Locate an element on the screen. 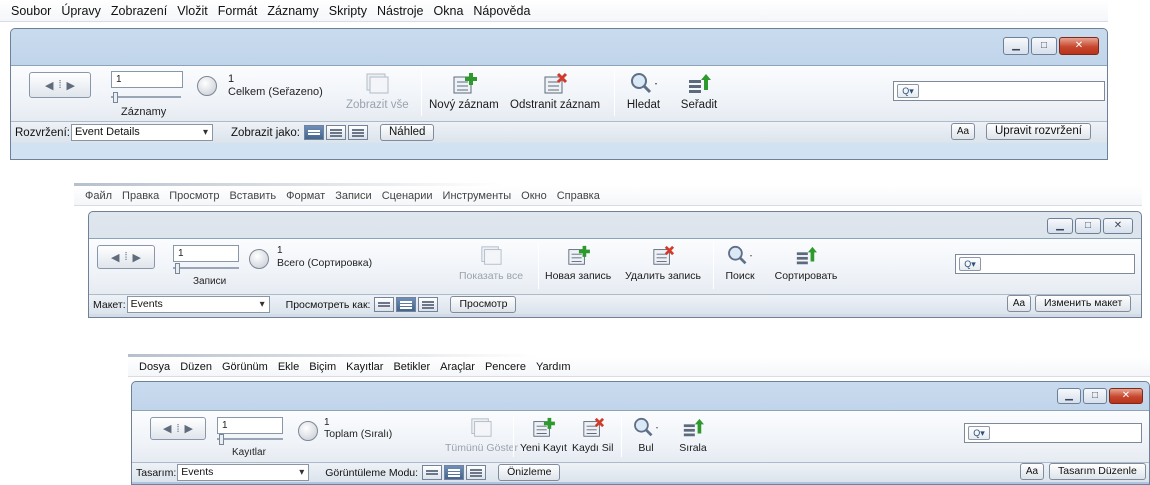 Image resolution: width=1150 pixels, height=485 pixels. menu-records: Kayıtlar is located at coordinates (364, 367).